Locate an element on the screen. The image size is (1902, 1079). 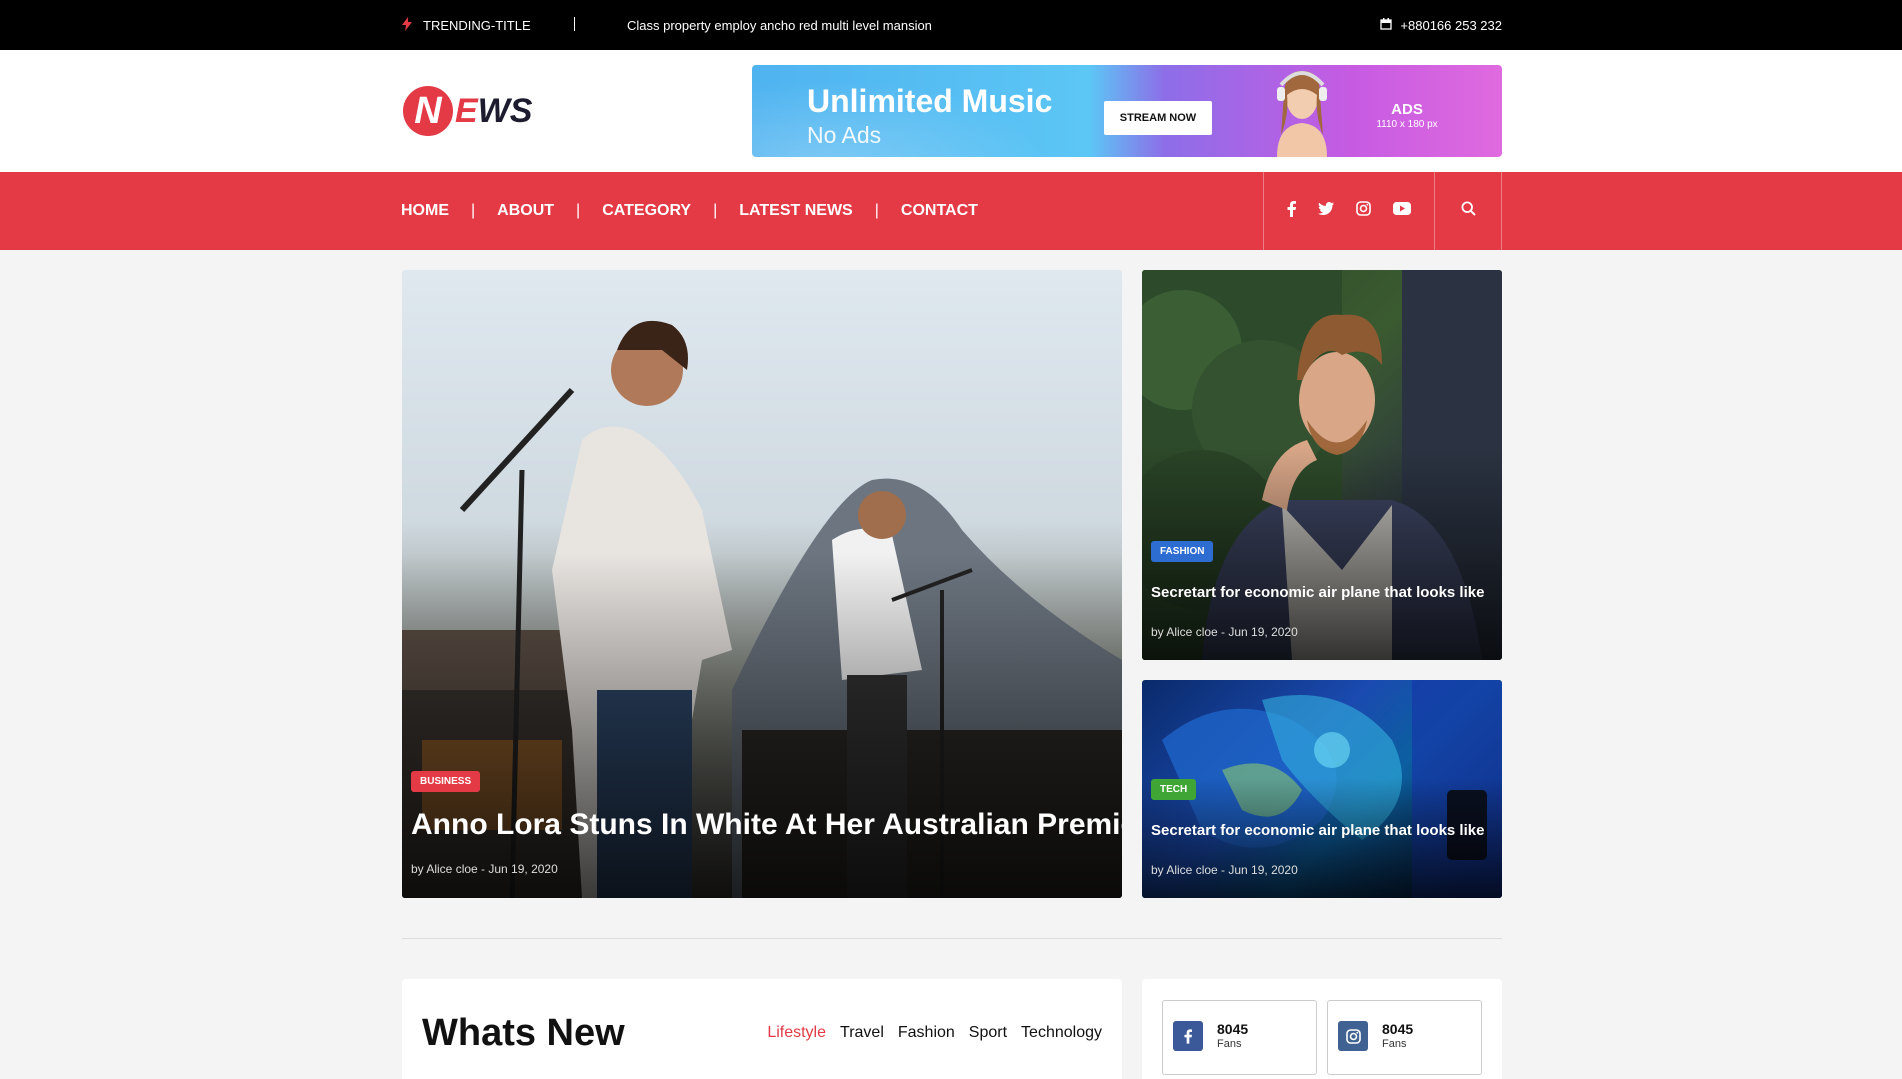
search-button is located at coordinates (1468, 211).